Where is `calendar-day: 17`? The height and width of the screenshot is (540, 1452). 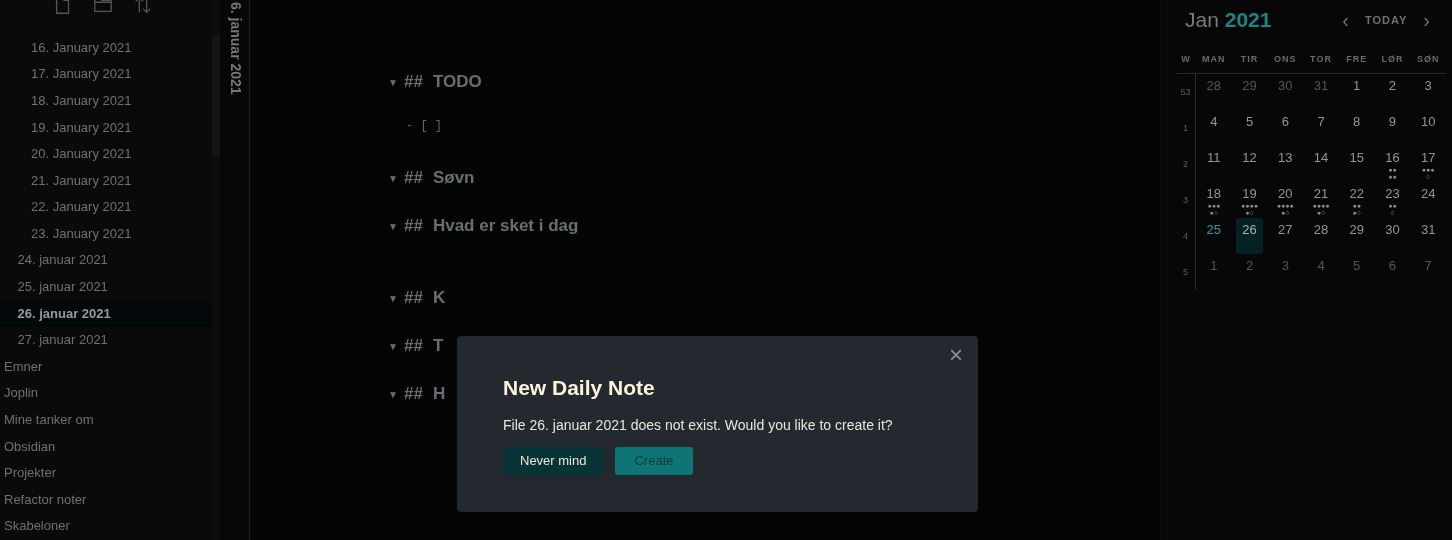 calendar-day: 17 is located at coordinates (1428, 157).